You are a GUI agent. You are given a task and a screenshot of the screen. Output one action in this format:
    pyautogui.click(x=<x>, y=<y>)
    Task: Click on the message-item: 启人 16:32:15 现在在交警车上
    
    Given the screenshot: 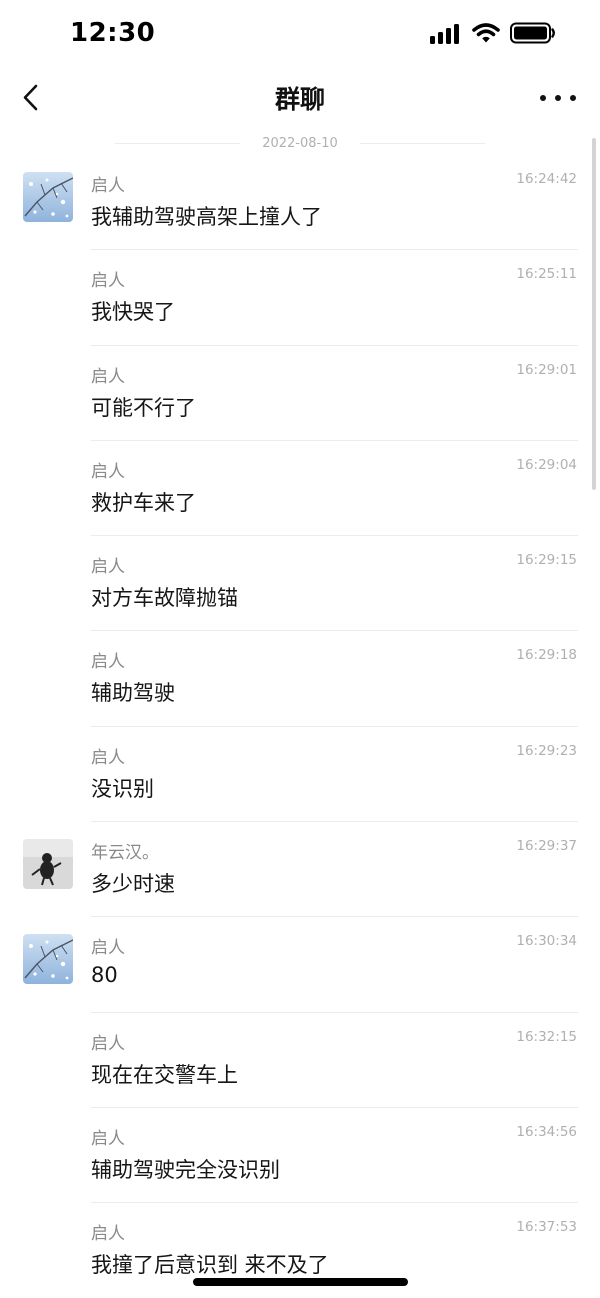 What is the action you would take?
    pyautogui.click(x=300, y=1060)
    